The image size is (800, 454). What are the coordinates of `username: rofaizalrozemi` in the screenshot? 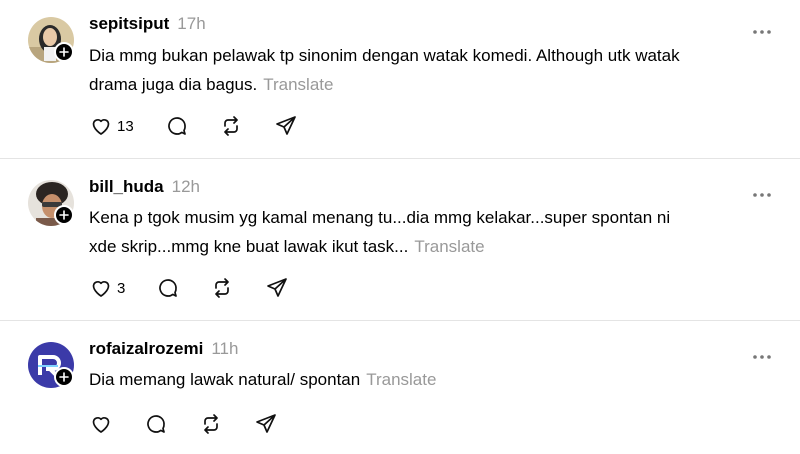 It's located at (146, 349).